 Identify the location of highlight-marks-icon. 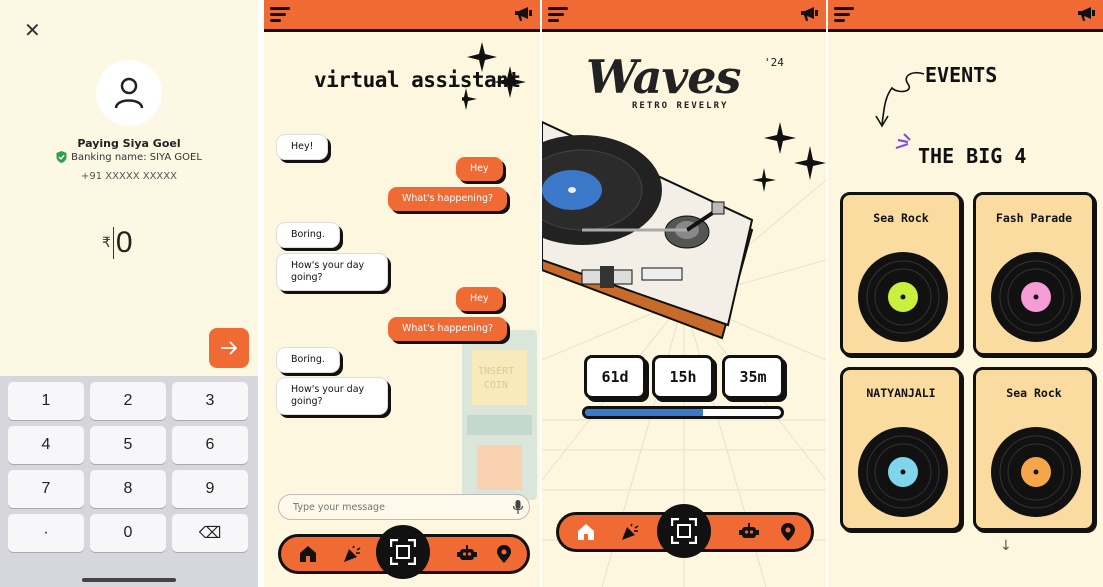
(903, 141).